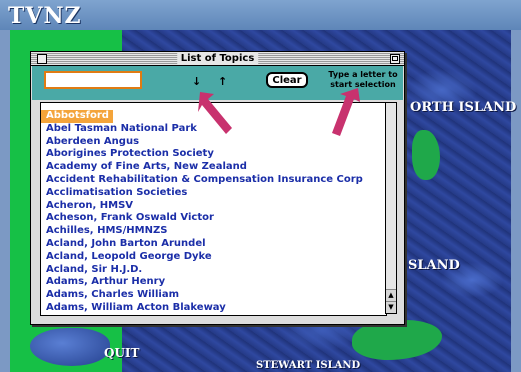  Describe the element at coordinates (213, 206) in the screenshot. I see `topic-list-item: Acheron, HMSV` at that location.